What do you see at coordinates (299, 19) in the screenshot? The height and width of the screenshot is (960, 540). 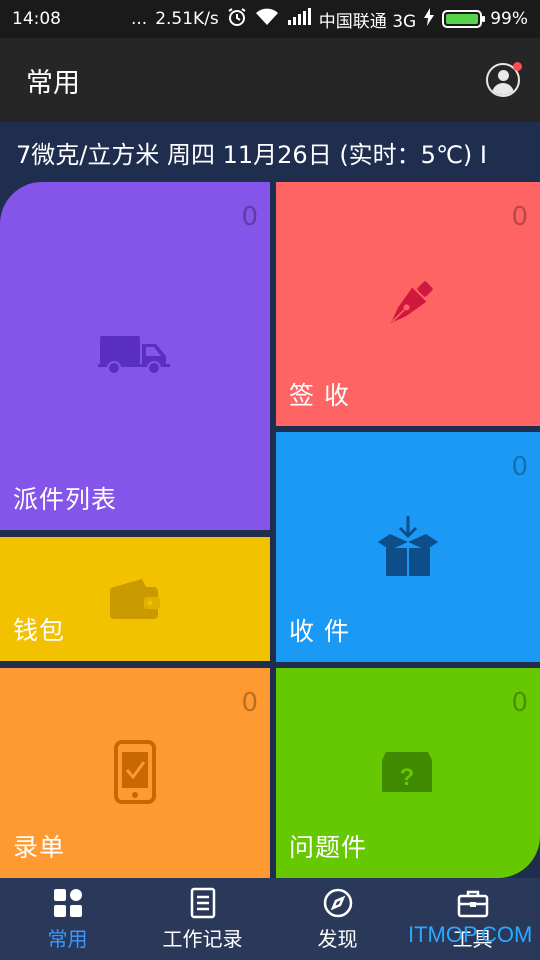 I see `signal-icon` at bounding box center [299, 19].